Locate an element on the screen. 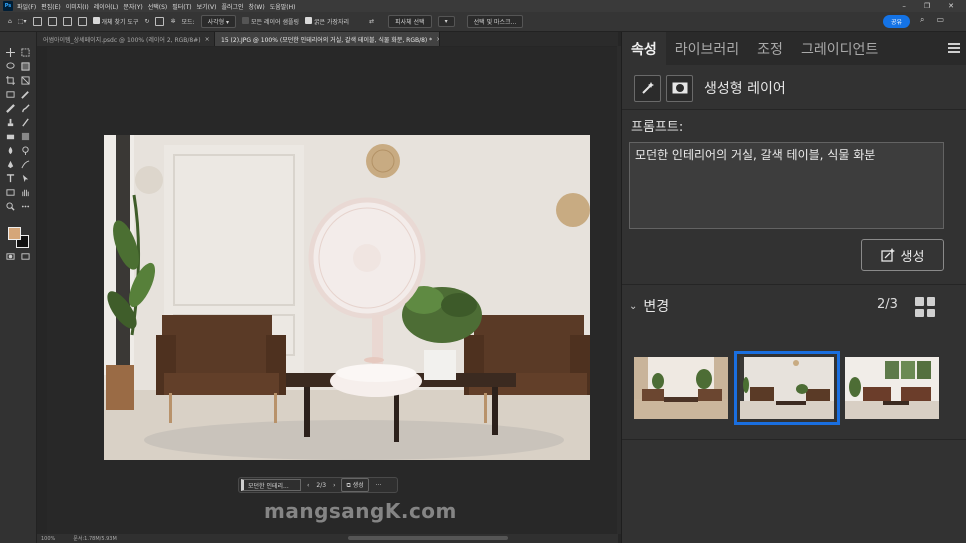 The width and height of the screenshot is (966, 543). context-generate-button: ⧉ 생성 is located at coordinates (355, 485).